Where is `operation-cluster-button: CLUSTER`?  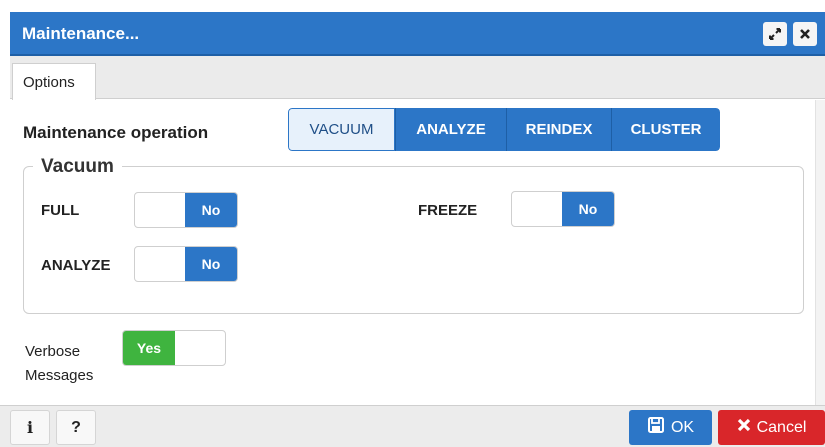 operation-cluster-button: CLUSTER is located at coordinates (665, 129).